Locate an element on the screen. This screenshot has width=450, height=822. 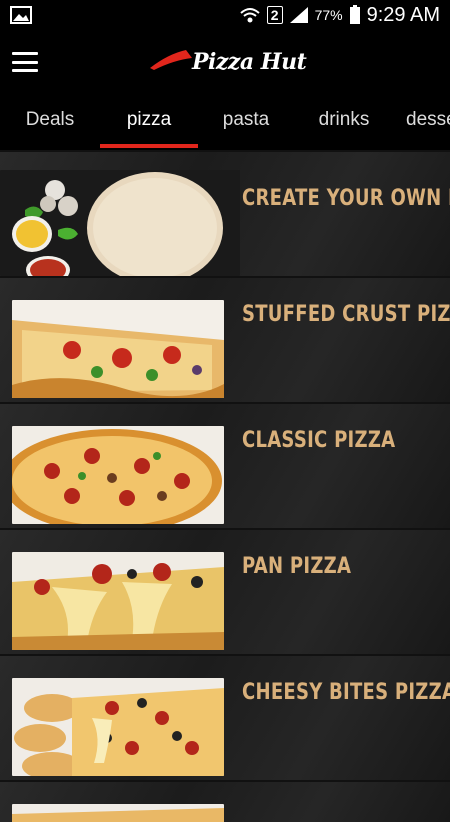
menu-item-label: CLASSIC PIZZA is located at coordinates (319, 440).